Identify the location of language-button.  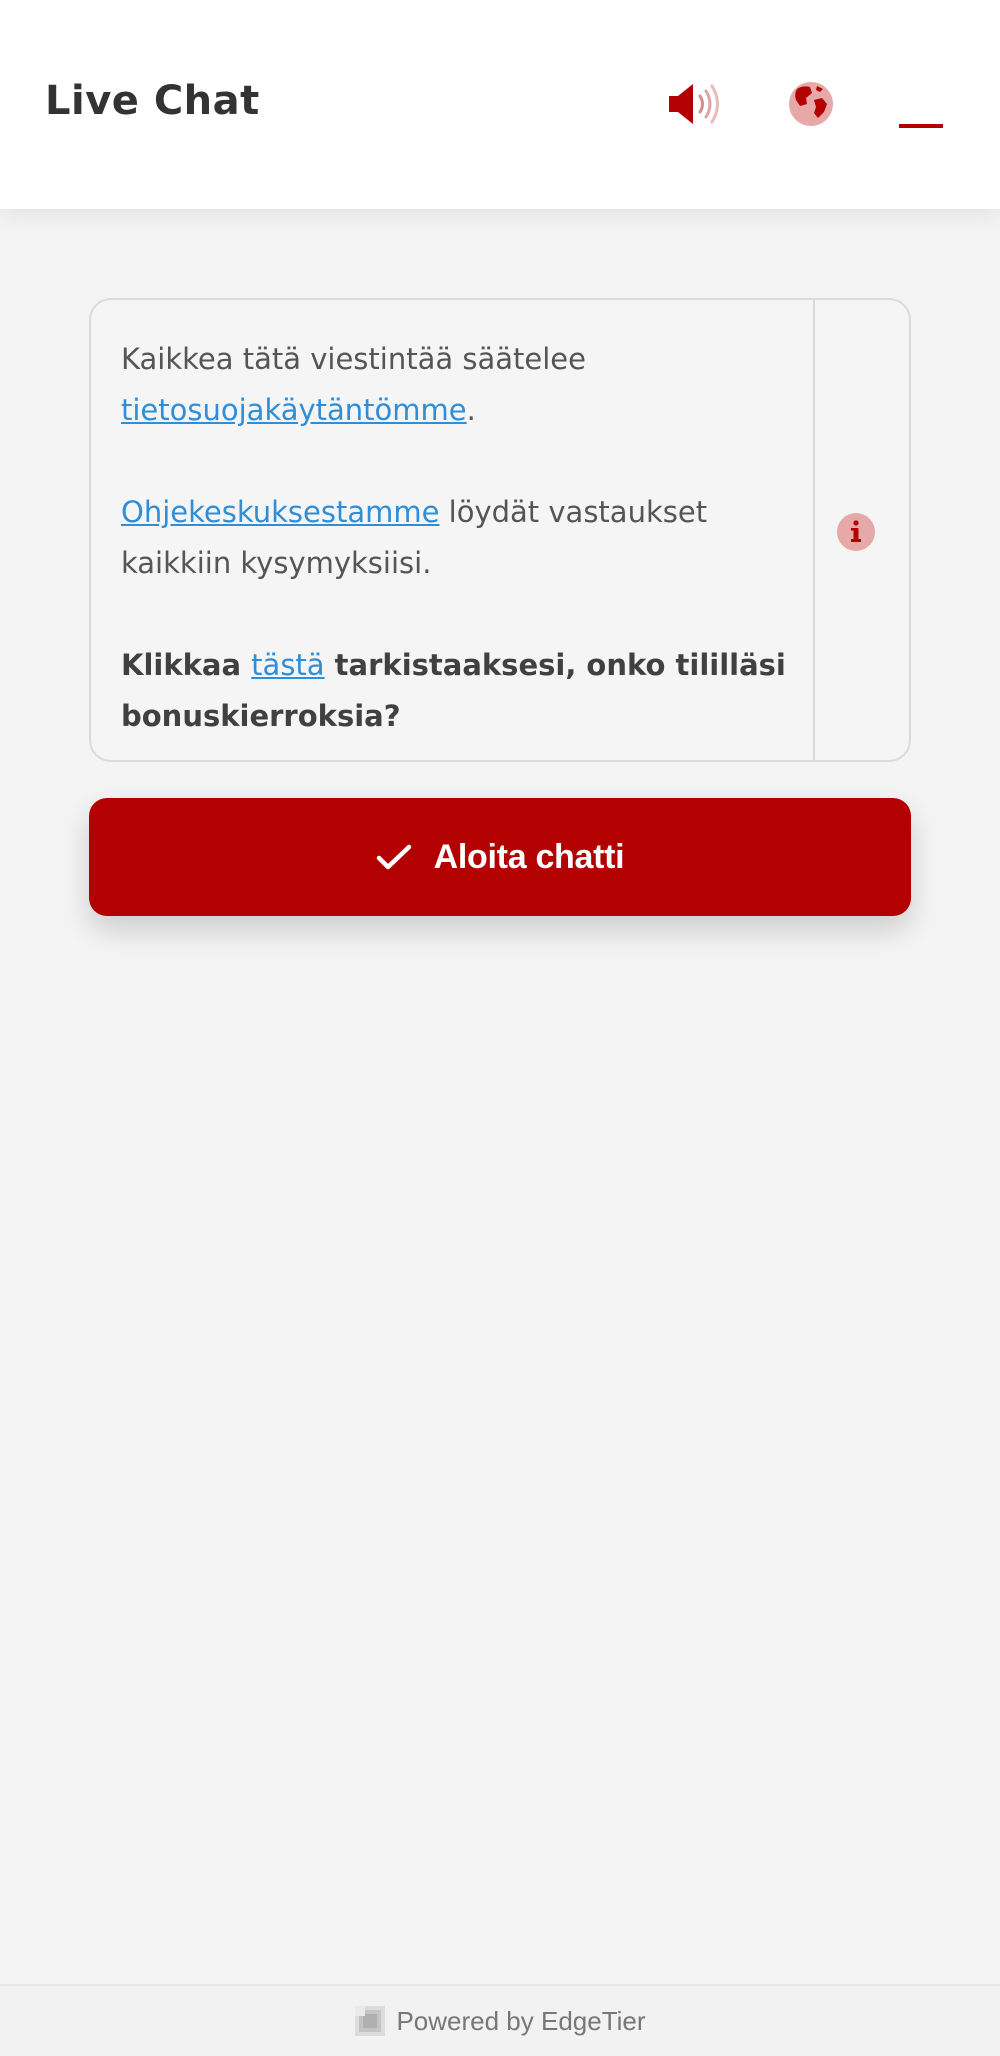
(811, 104).